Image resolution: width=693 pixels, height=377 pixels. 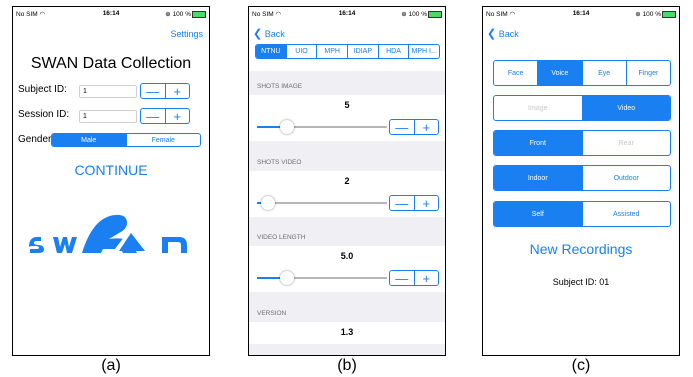 What do you see at coordinates (626, 178) in the screenshot?
I see `location-outdoor: Outdoor` at bounding box center [626, 178].